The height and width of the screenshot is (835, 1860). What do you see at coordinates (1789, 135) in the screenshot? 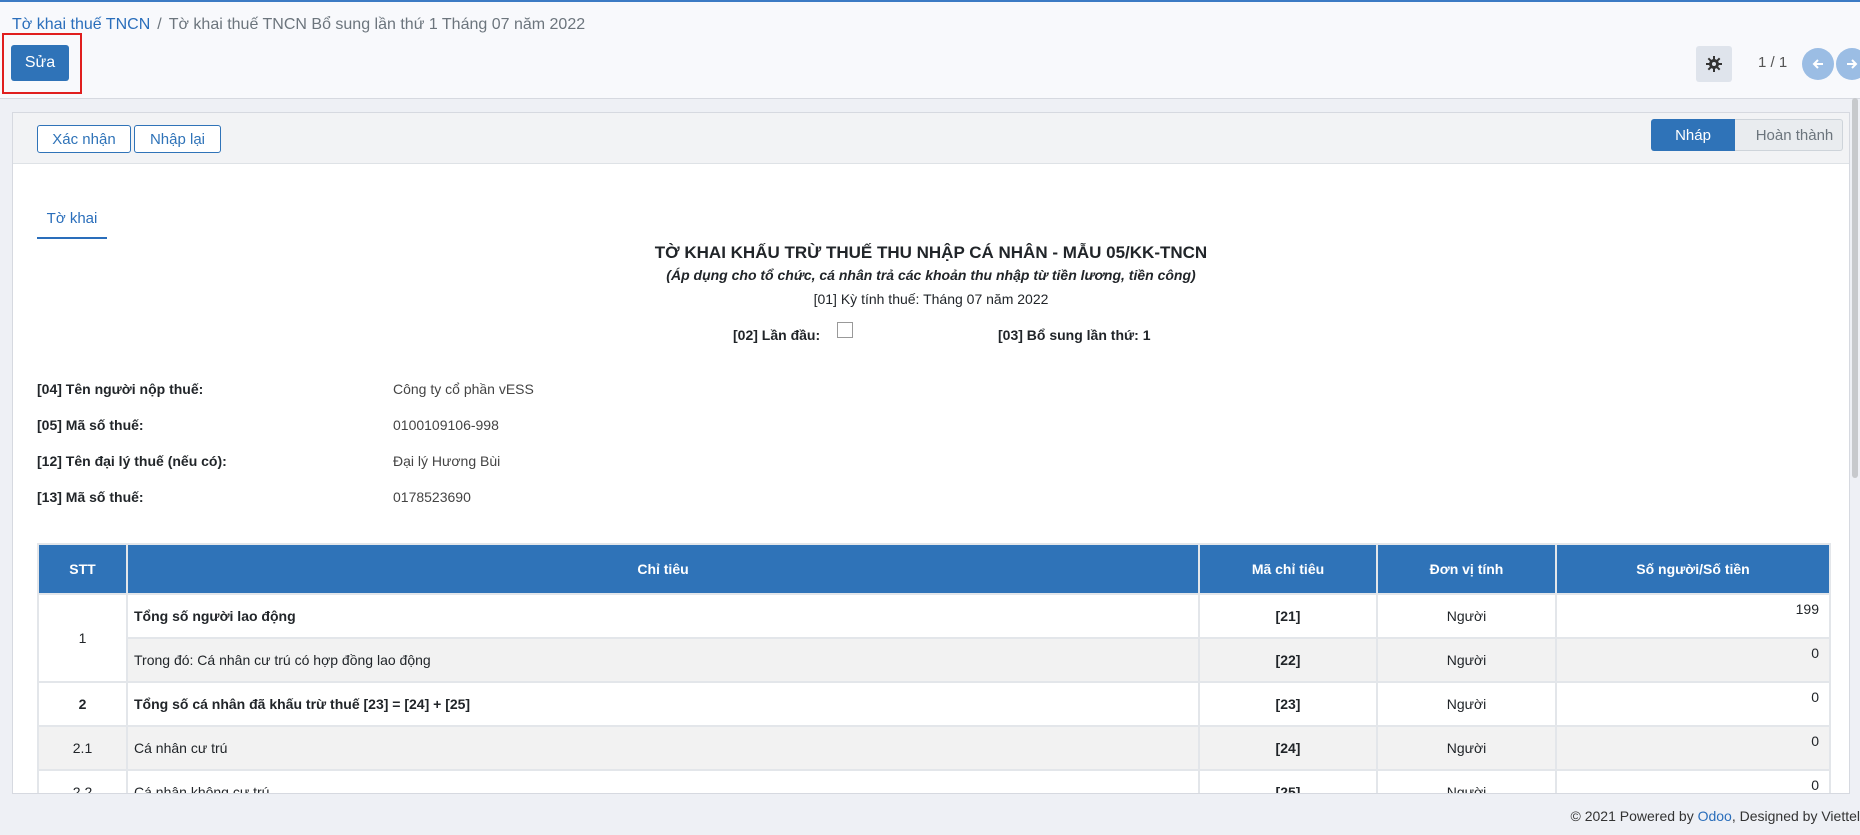
I see `stage-done: Hoàn thành` at bounding box center [1789, 135].